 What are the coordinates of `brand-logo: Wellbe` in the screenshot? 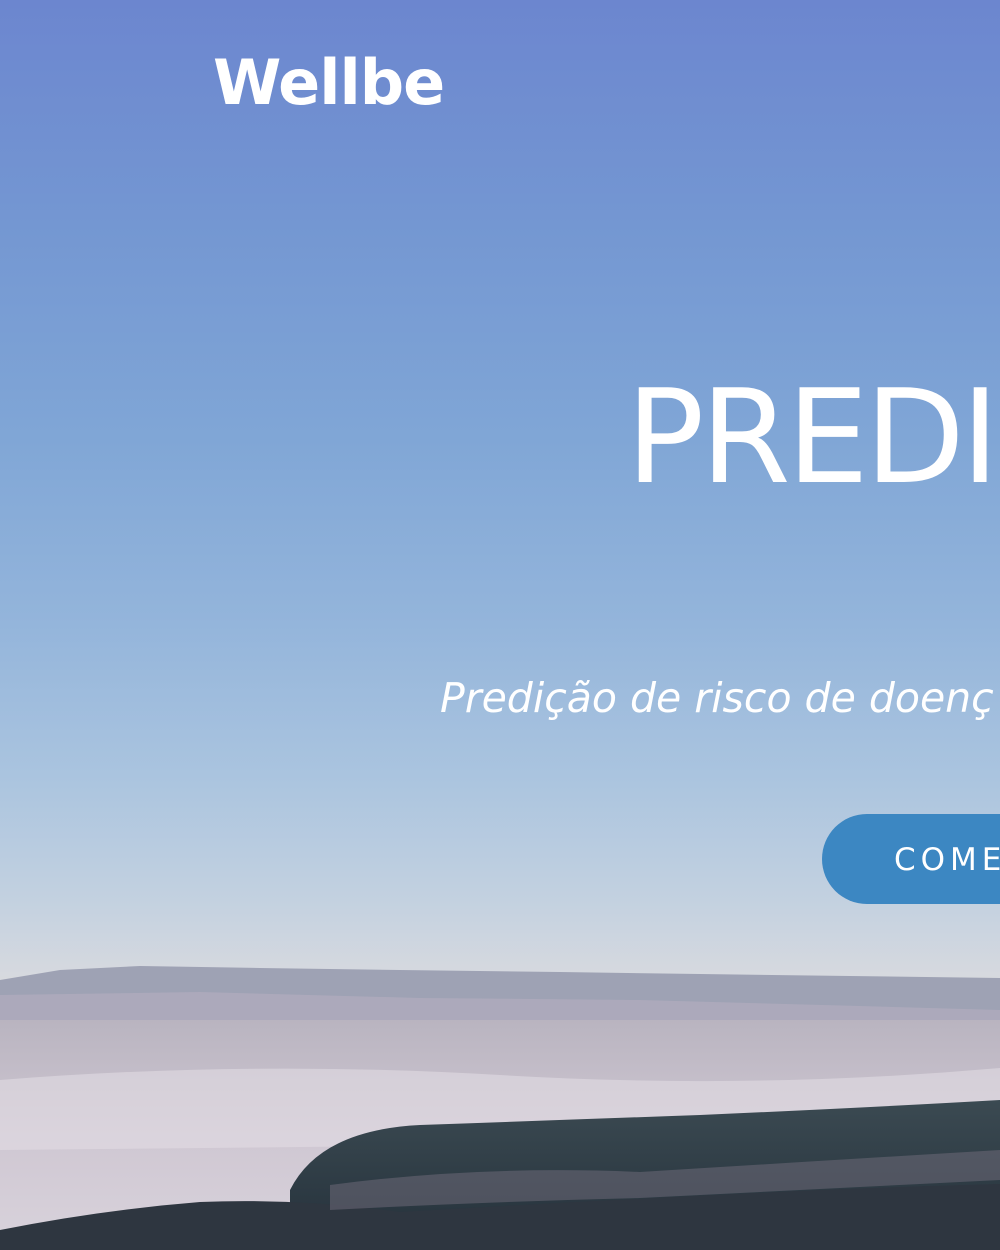 It's located at (329, 83).